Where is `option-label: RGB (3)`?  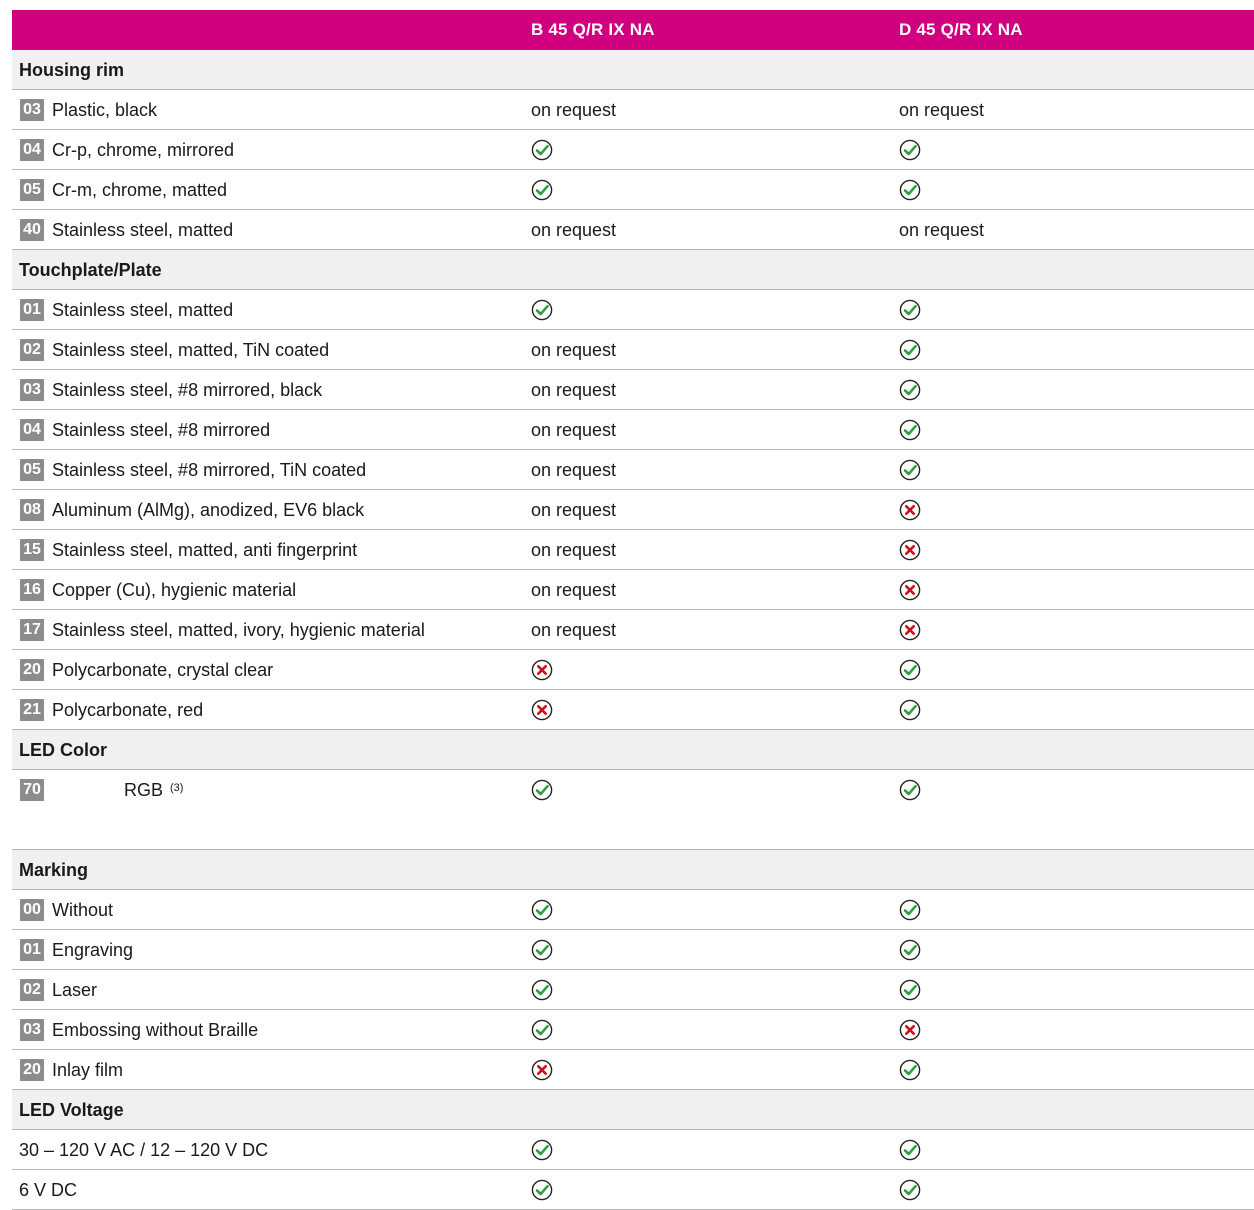 option-label: RGB (3) is located at coordinates (154, 790).